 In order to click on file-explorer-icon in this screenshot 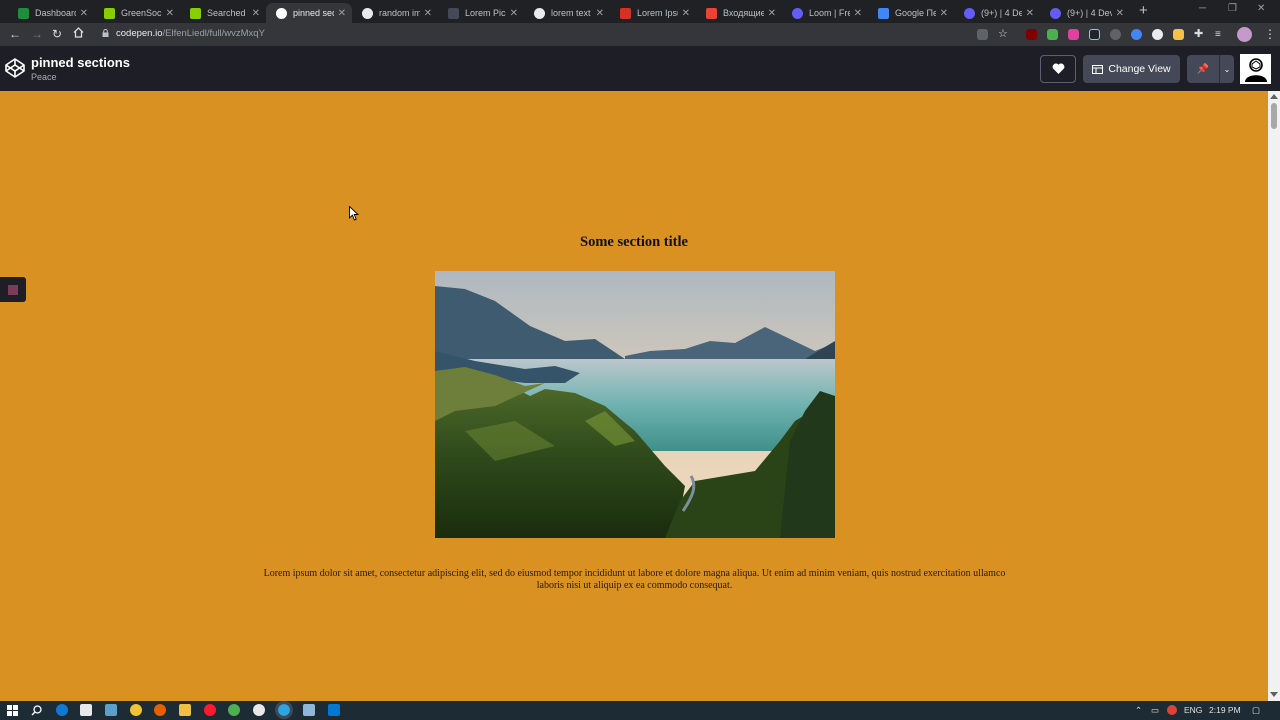, I will do `click(185, 710)`.